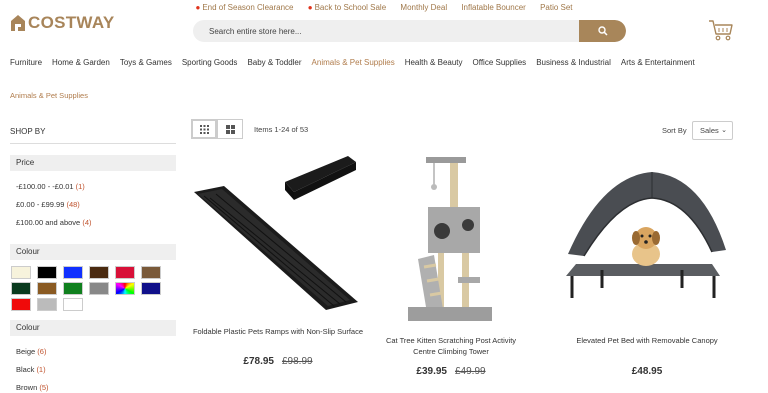  I want to click on list-grid-icon, so click(230, 129).